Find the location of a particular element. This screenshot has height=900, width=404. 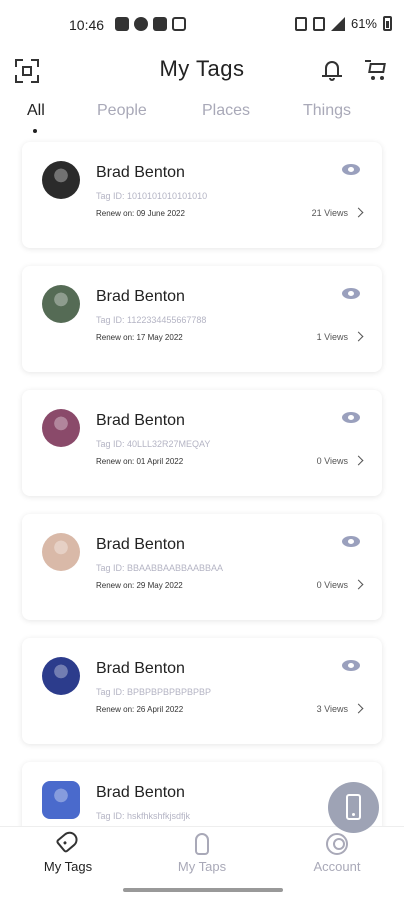

filter-tabs: All People Places Things is located at coordinates (202, 114).